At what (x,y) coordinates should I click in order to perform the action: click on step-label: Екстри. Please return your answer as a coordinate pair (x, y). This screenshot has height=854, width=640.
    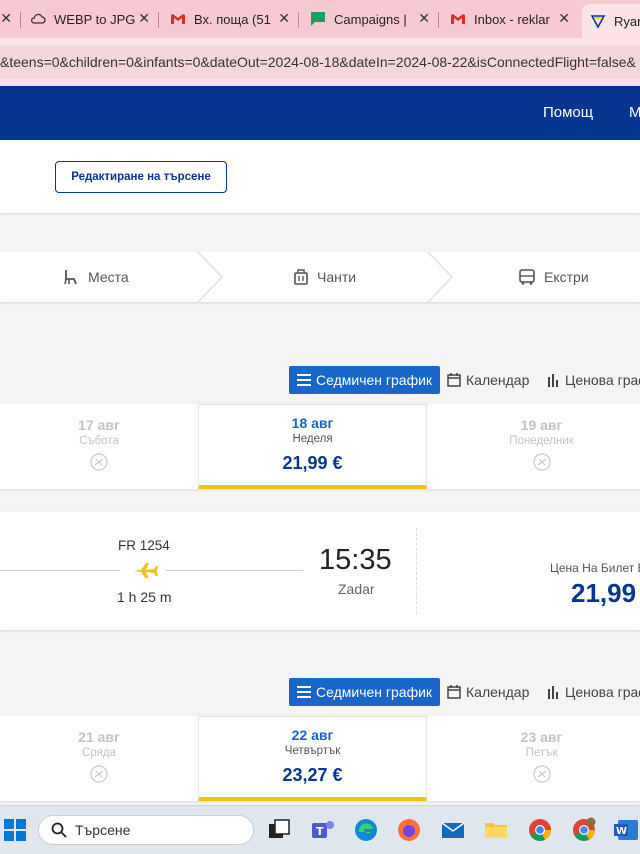
    Looking at the image, I should click on (566, 277).